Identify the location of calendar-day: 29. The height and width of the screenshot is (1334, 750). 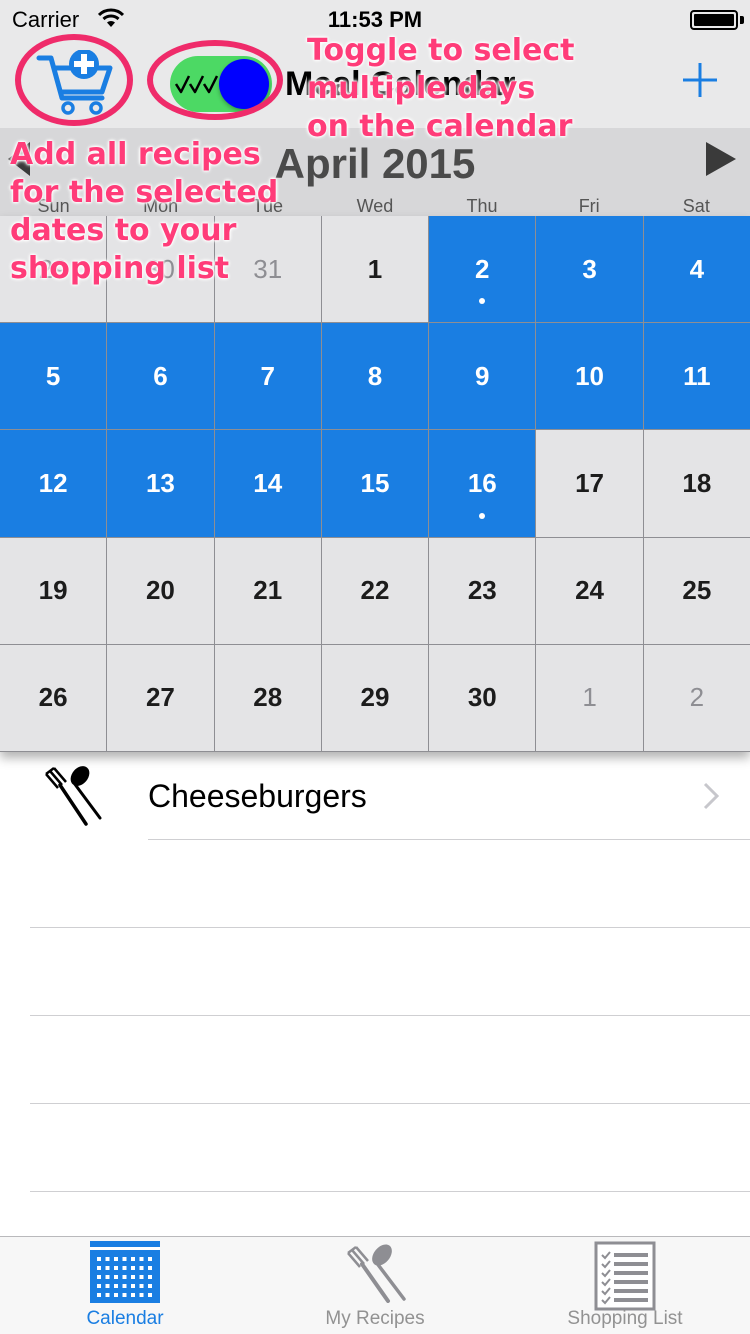
(375, 697).